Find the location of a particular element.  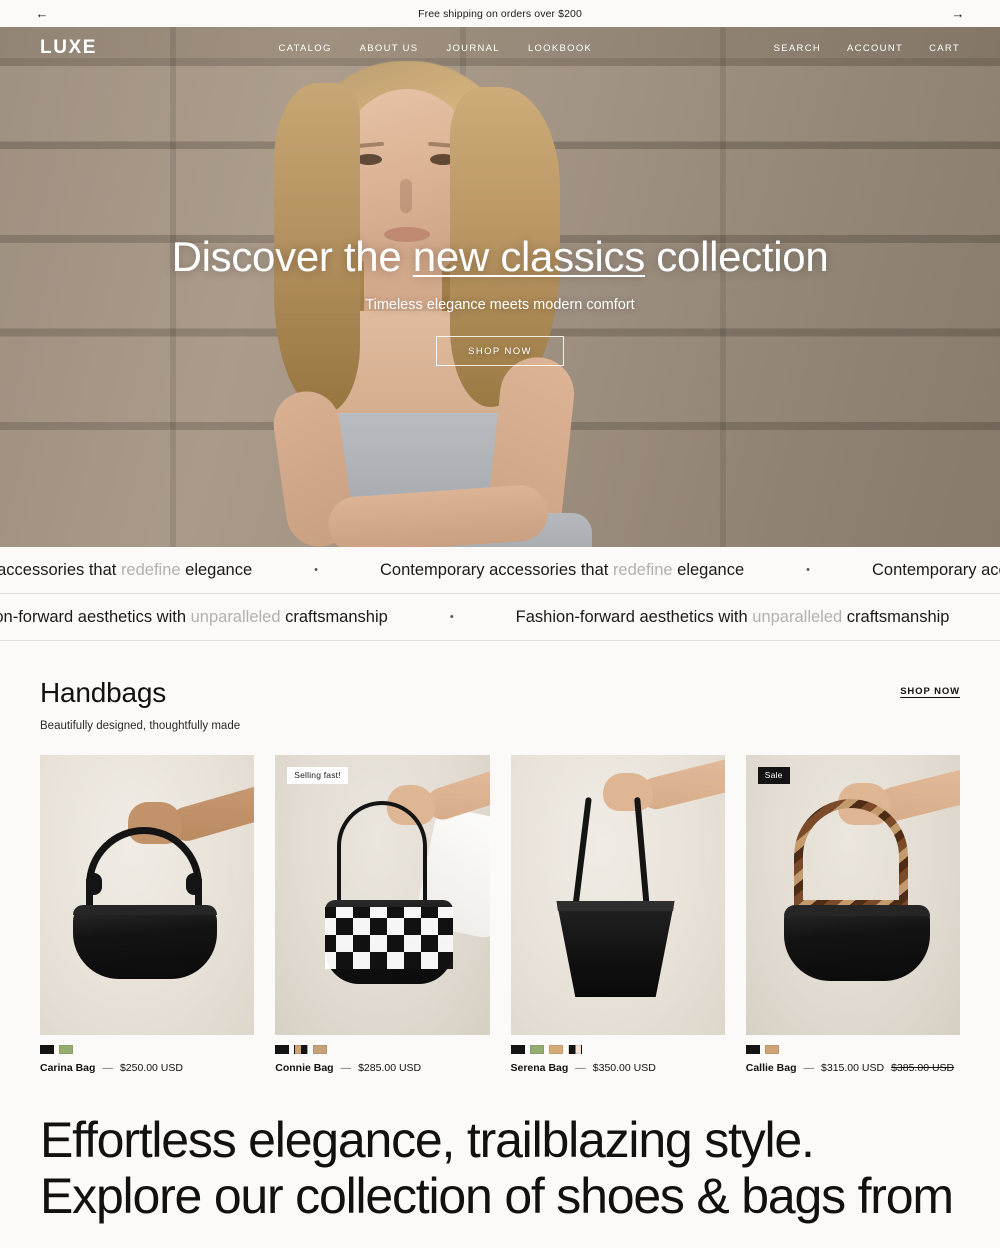

product-badge: Sale is located at coordinates (773, 775).